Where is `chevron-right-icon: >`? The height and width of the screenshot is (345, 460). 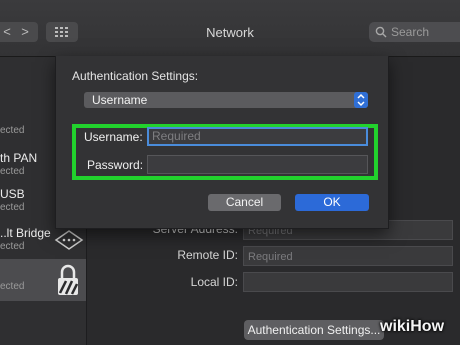 chevron-right-icon: > is located at coordinates (25, 31).